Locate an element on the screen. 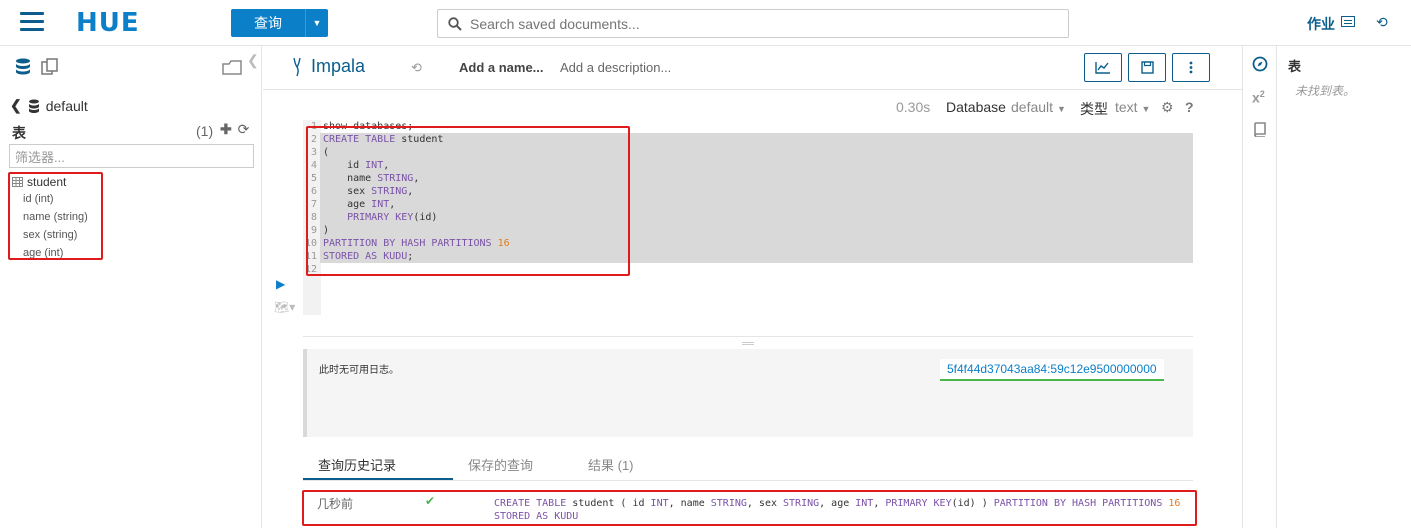 This screenshot has width=1411, height=528. type-label: 类型 is located at coordinates (1094, 109).